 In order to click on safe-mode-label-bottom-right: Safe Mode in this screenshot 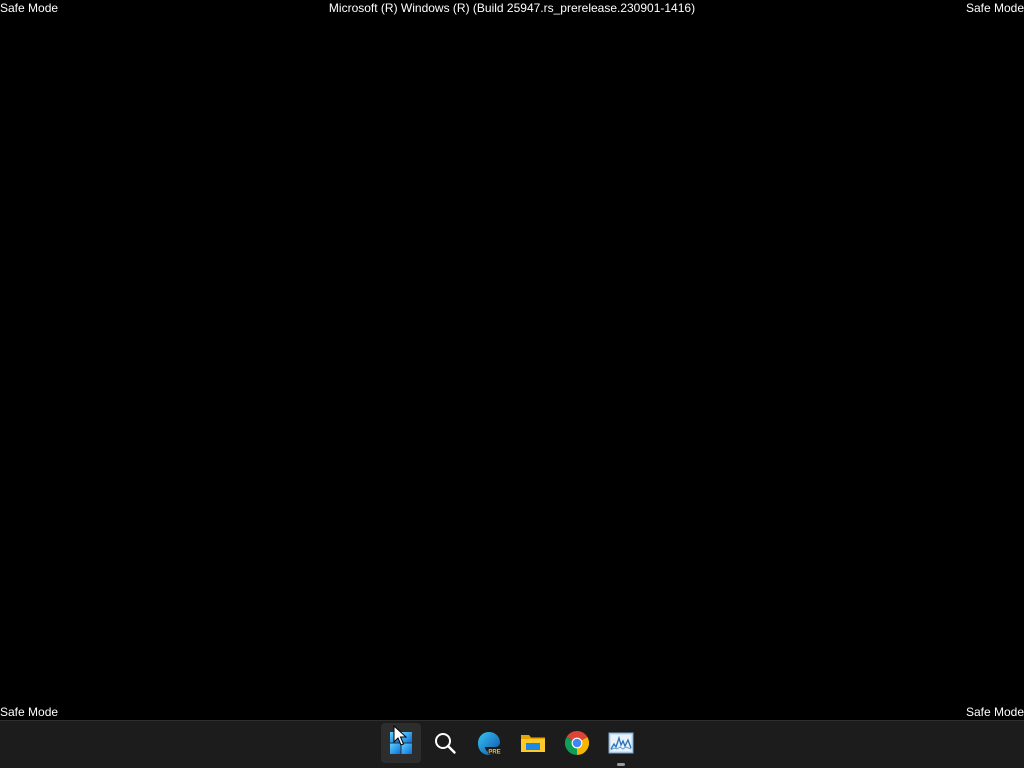, I will do `click(994, 712)`.